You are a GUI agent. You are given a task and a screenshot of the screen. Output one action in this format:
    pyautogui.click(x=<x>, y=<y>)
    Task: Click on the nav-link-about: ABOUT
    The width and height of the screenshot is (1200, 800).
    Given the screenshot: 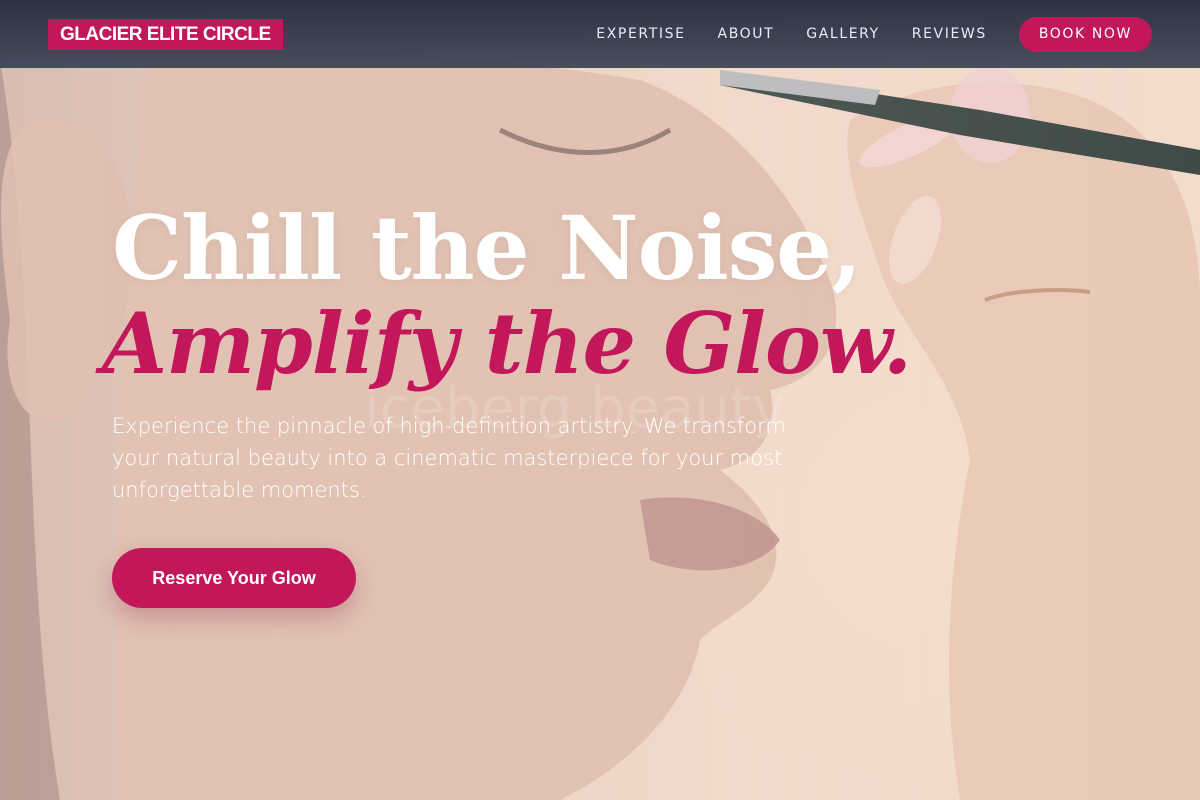 What is the action you would take?
    pyautogui.click(x=746, y=34)
    